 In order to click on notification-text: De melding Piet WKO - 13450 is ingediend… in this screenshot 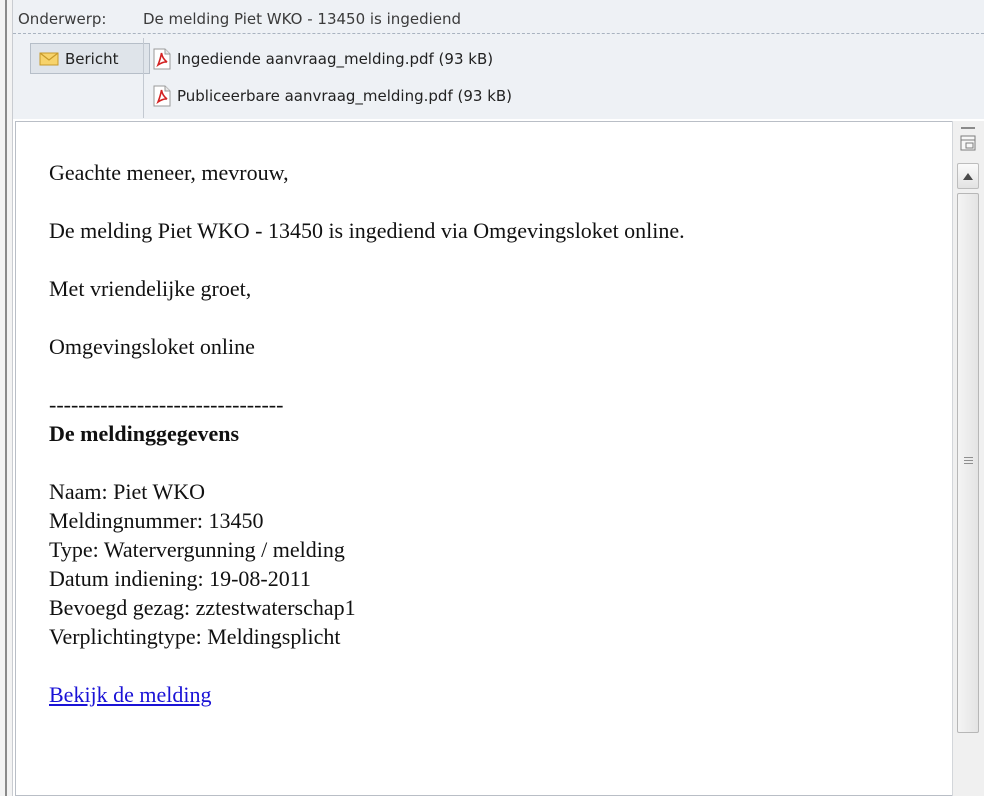, I will do `click(367, 230)`.